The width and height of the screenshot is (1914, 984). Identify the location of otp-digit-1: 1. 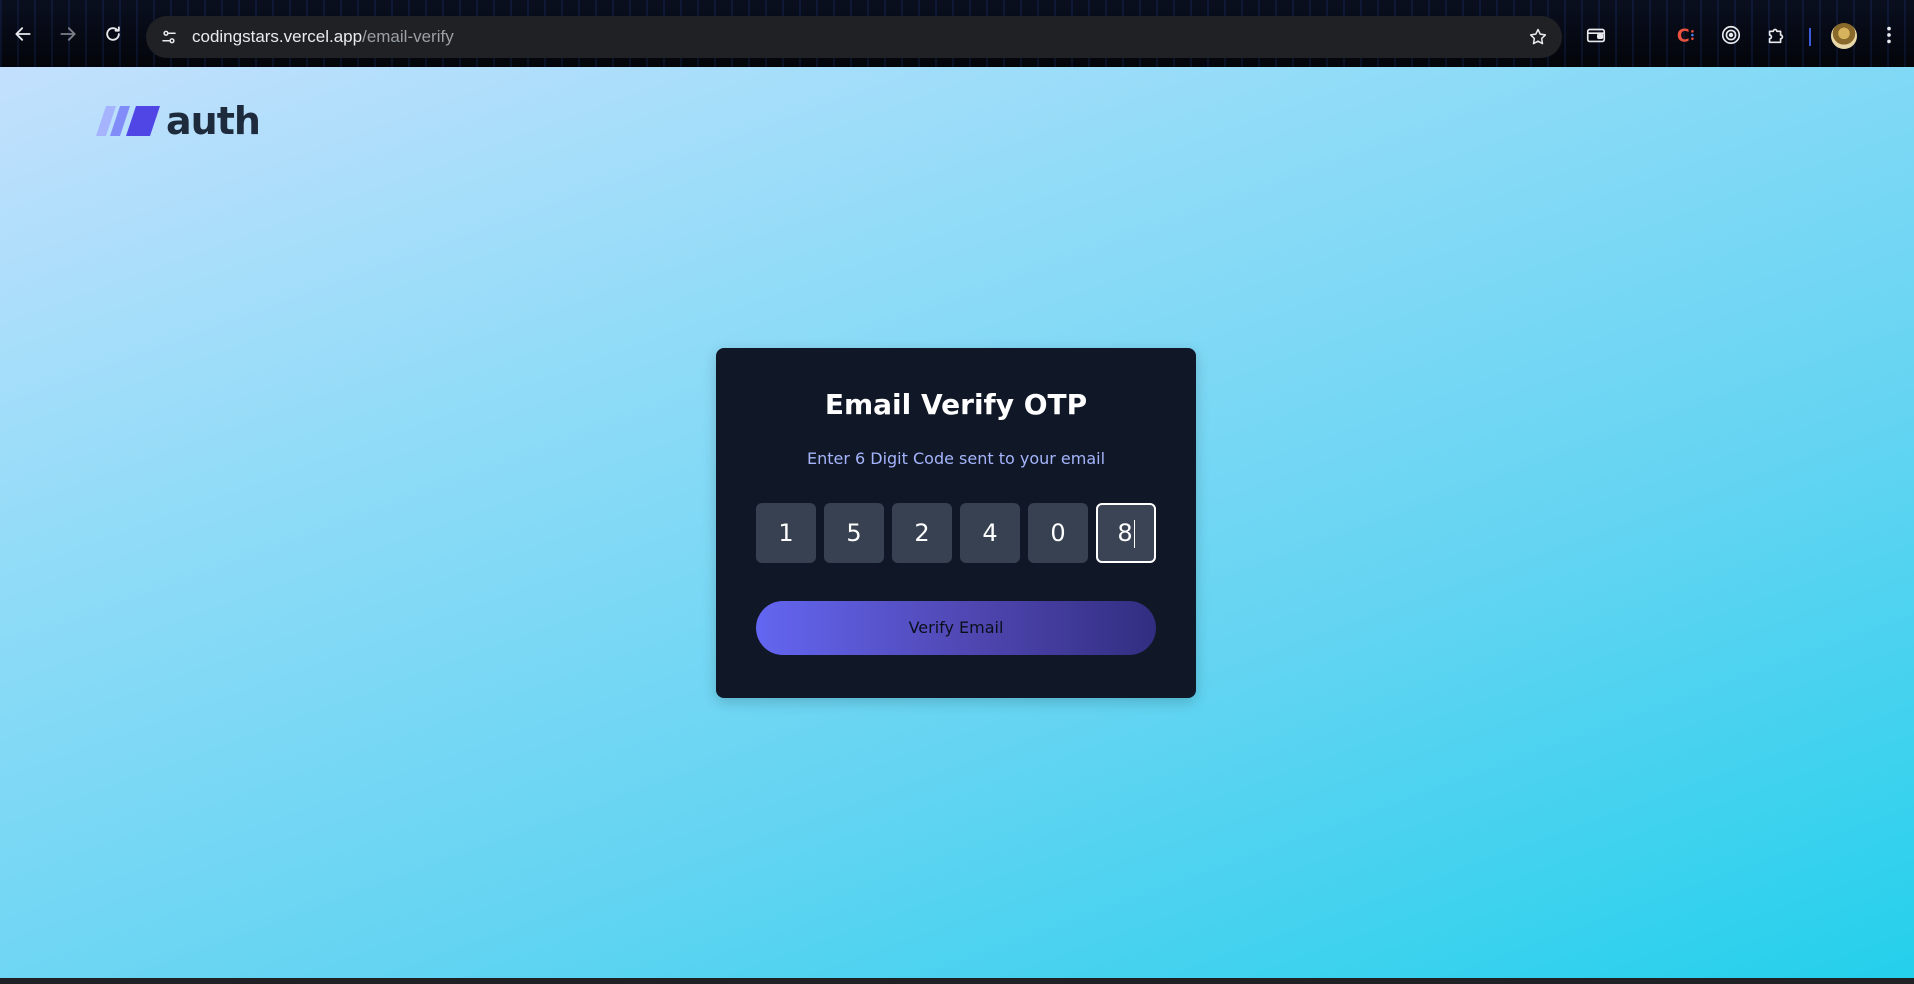
(786, 533).